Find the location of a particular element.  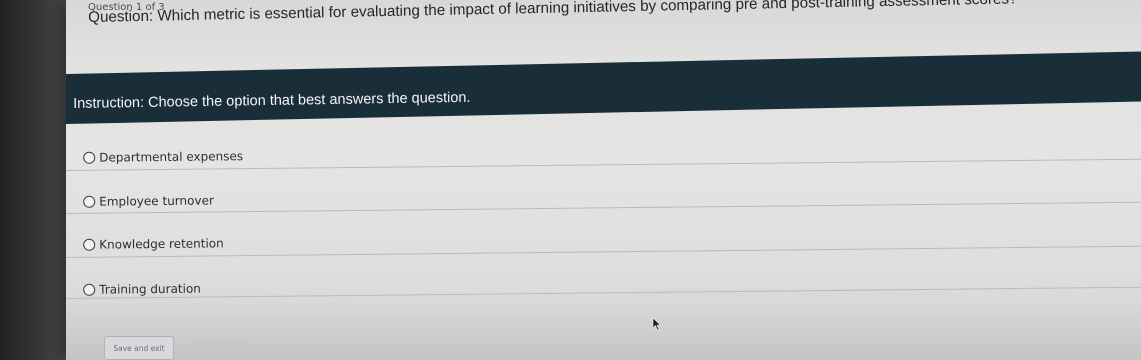

option-label: Training duration is located at coordinates (150, 289).